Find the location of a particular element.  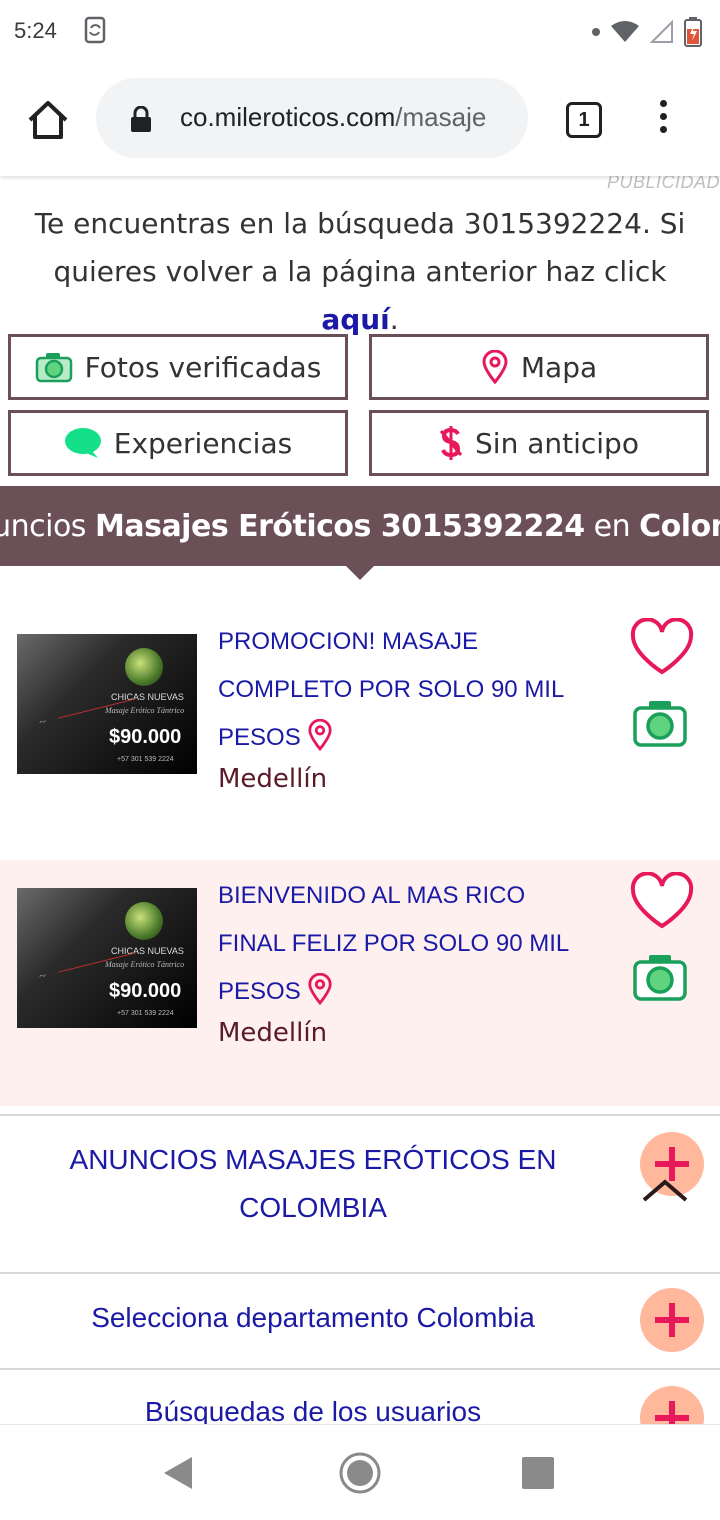

results-country: Colombia is located at coordinates (679, 526).